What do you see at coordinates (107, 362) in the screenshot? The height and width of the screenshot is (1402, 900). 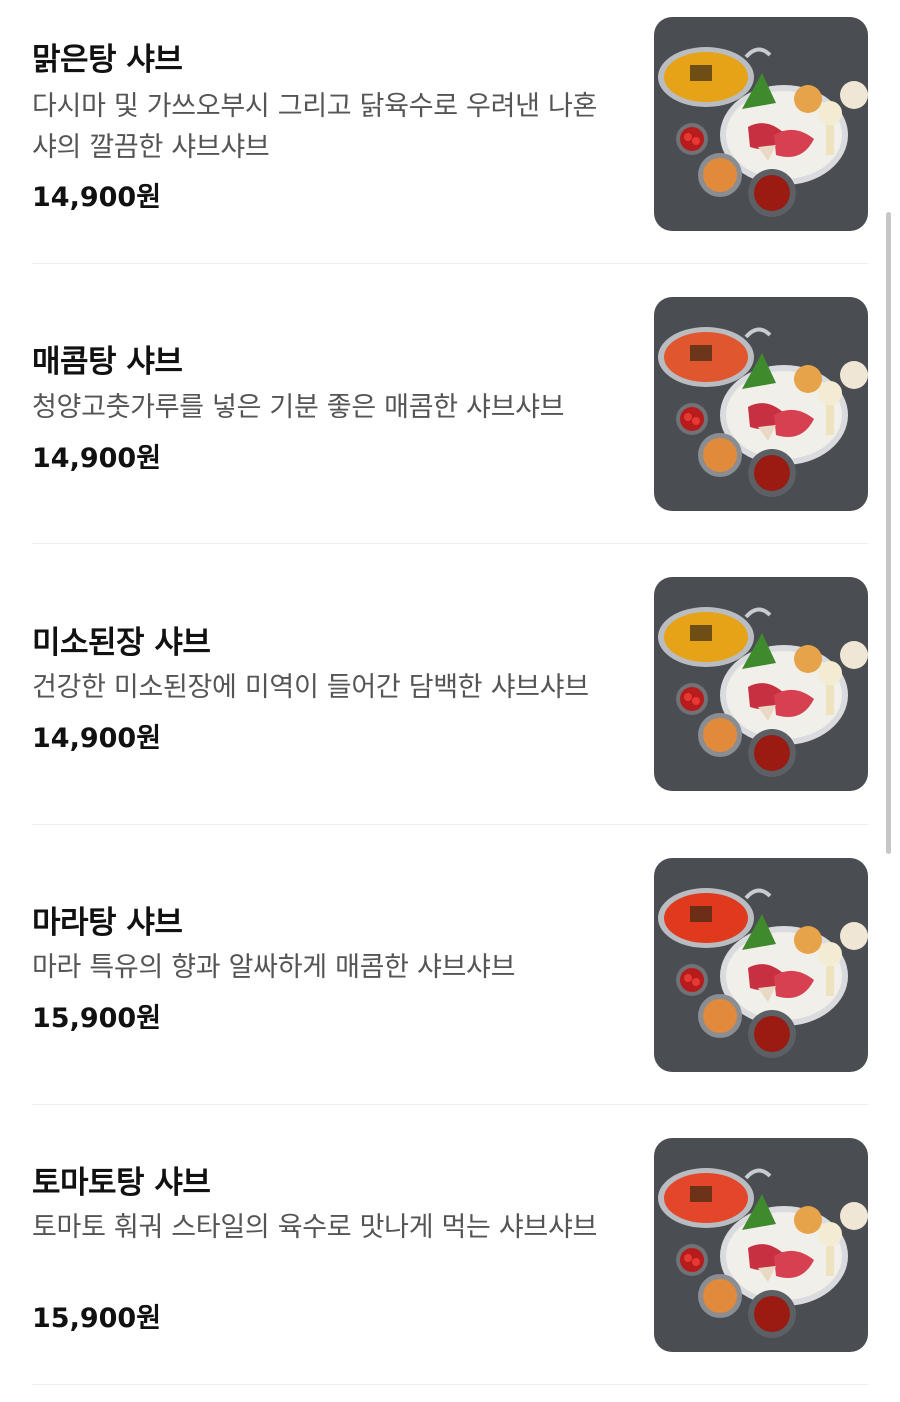 I see `menu-item-name: 매콤탕 샤브` at bounding box center [107, 362].